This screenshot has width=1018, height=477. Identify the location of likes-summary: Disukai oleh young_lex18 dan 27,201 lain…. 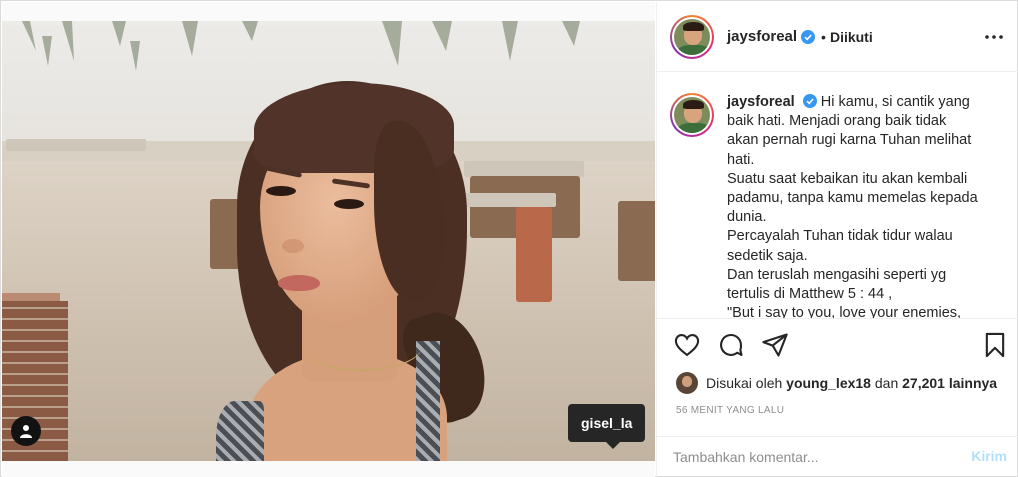
(836, 383).